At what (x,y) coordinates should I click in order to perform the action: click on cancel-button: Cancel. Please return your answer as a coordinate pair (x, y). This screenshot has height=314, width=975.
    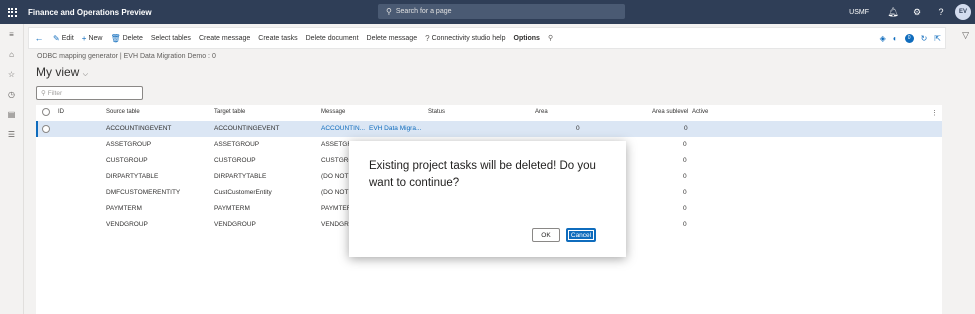
    Looking at the image, I should click on (581, 235).